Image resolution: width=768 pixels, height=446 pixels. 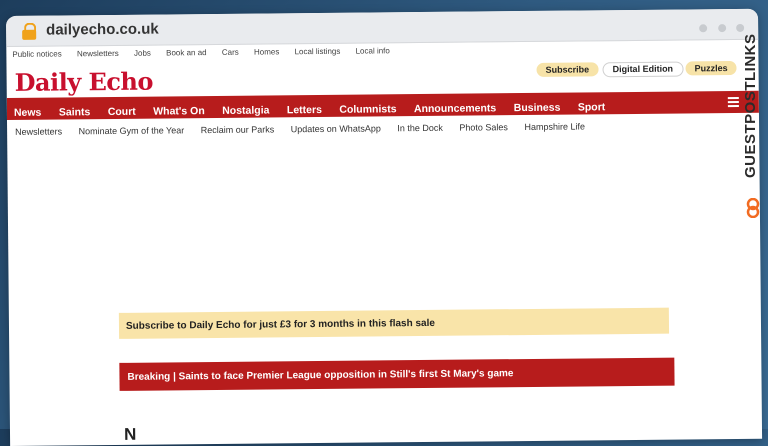 What do you see at coordinates (733, 102) in the screenshot?
I see `hamburger-menu-icon` at bounding box center [733, 102].